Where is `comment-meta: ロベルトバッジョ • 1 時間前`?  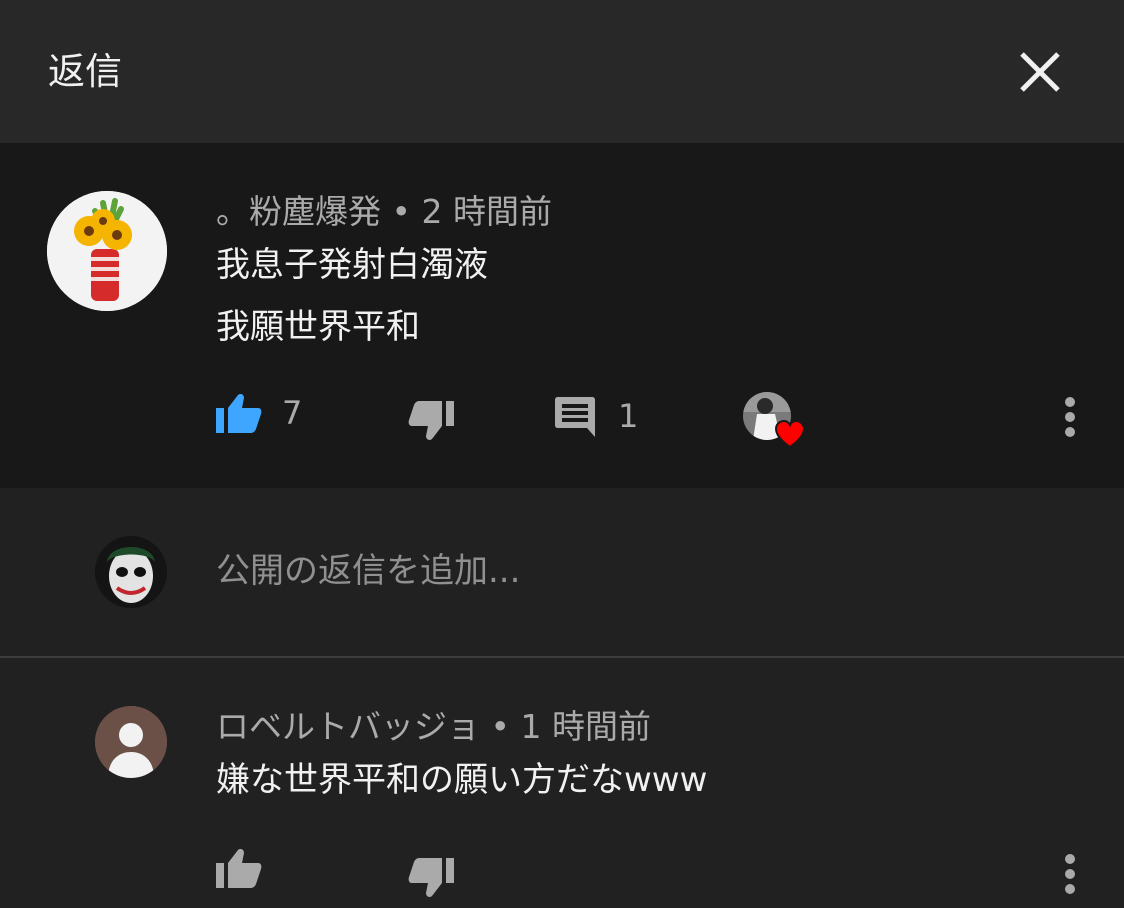
comment-meta: ロベルトバッジョ • 1 時間前 is located at coordinates (433, 727).